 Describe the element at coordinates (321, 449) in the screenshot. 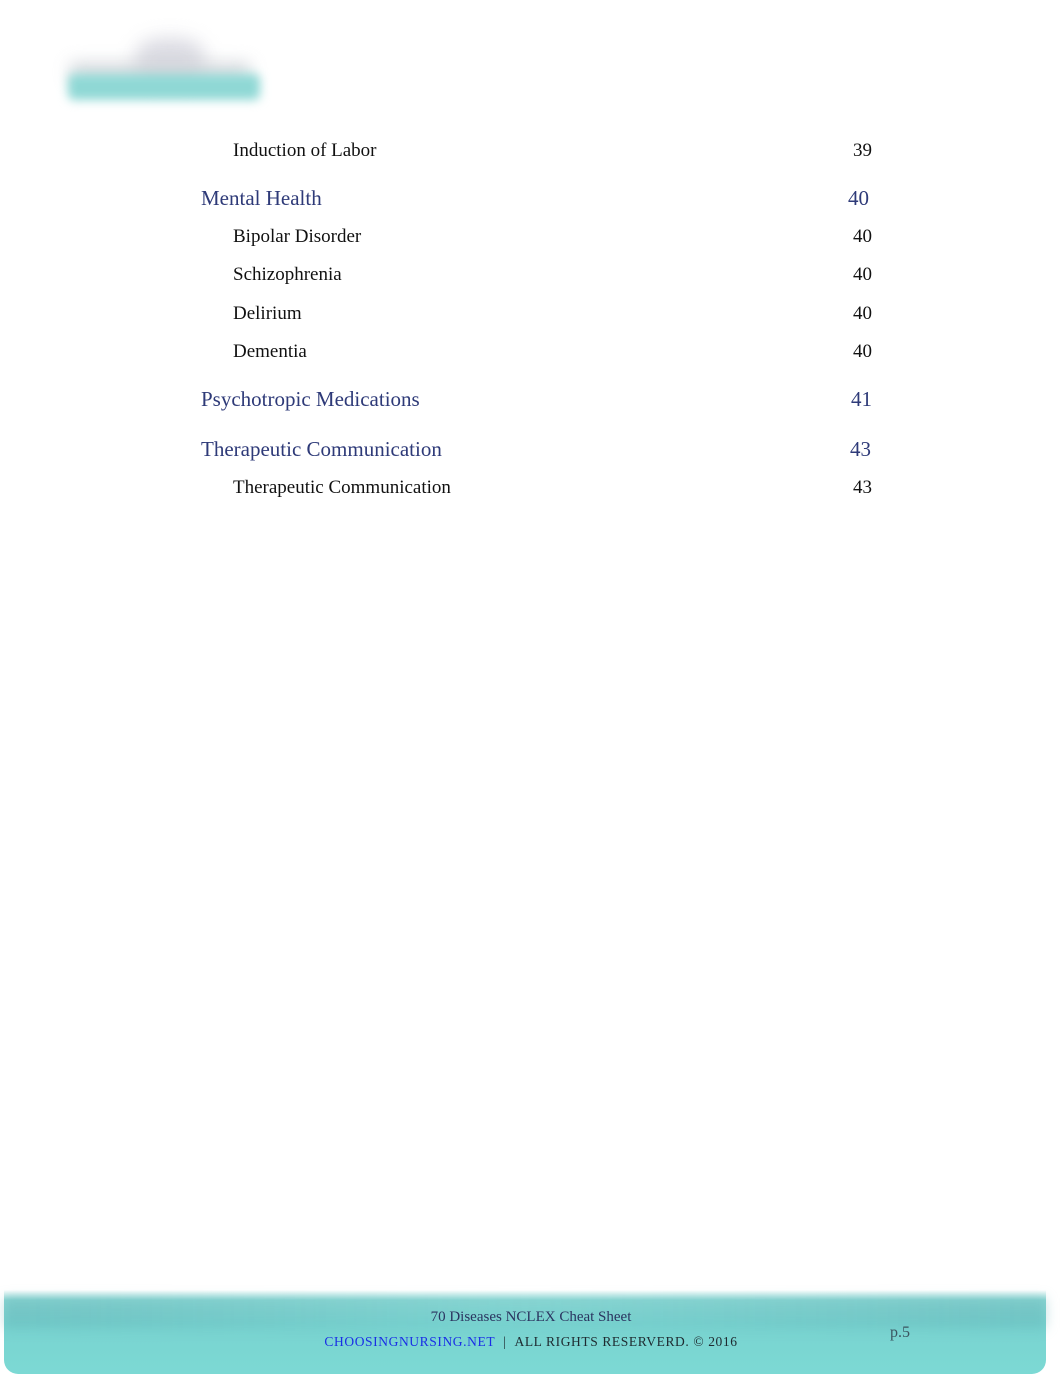

I see `toc-heading-label: Therapeutic Communication` at that location.